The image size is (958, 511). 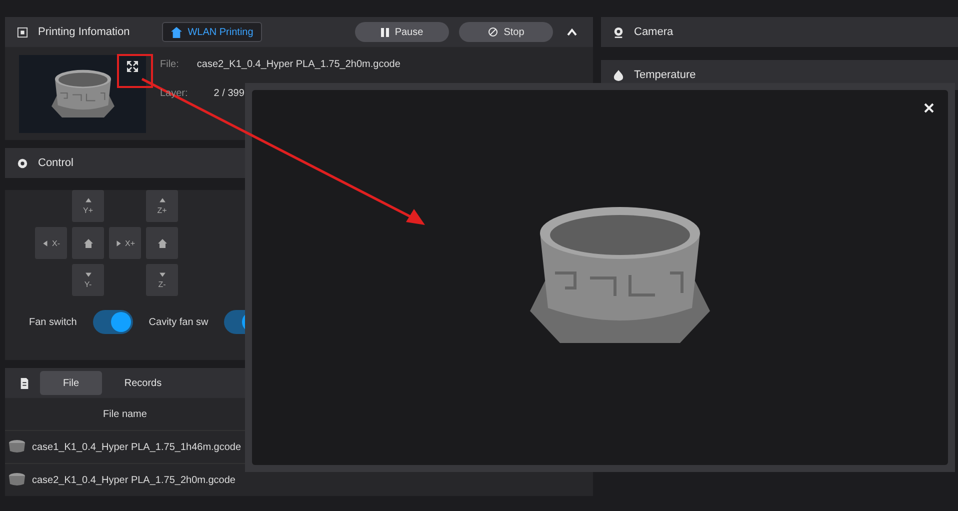 I want to click on layer-value: 2 / 399, so click(x=229, y=93).